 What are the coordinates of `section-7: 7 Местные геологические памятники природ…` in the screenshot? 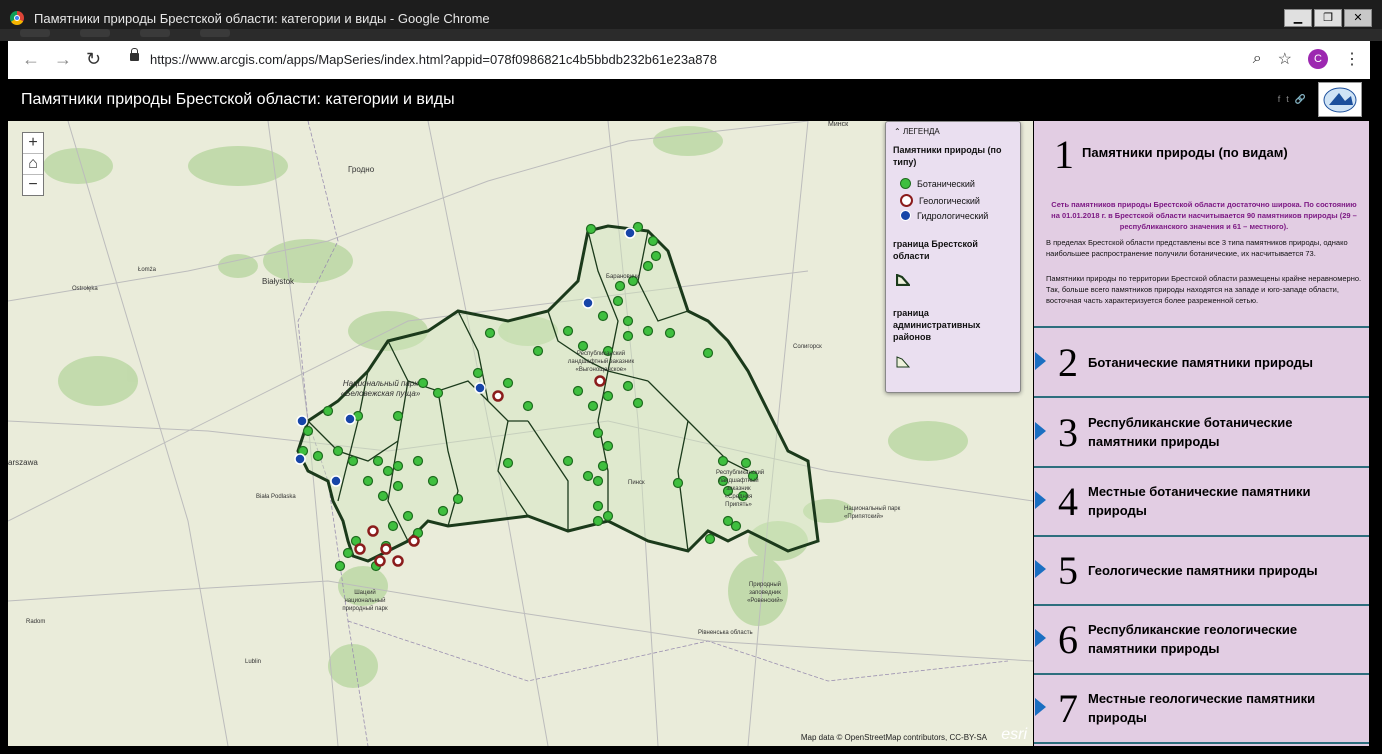 It's located at (1201, 709).